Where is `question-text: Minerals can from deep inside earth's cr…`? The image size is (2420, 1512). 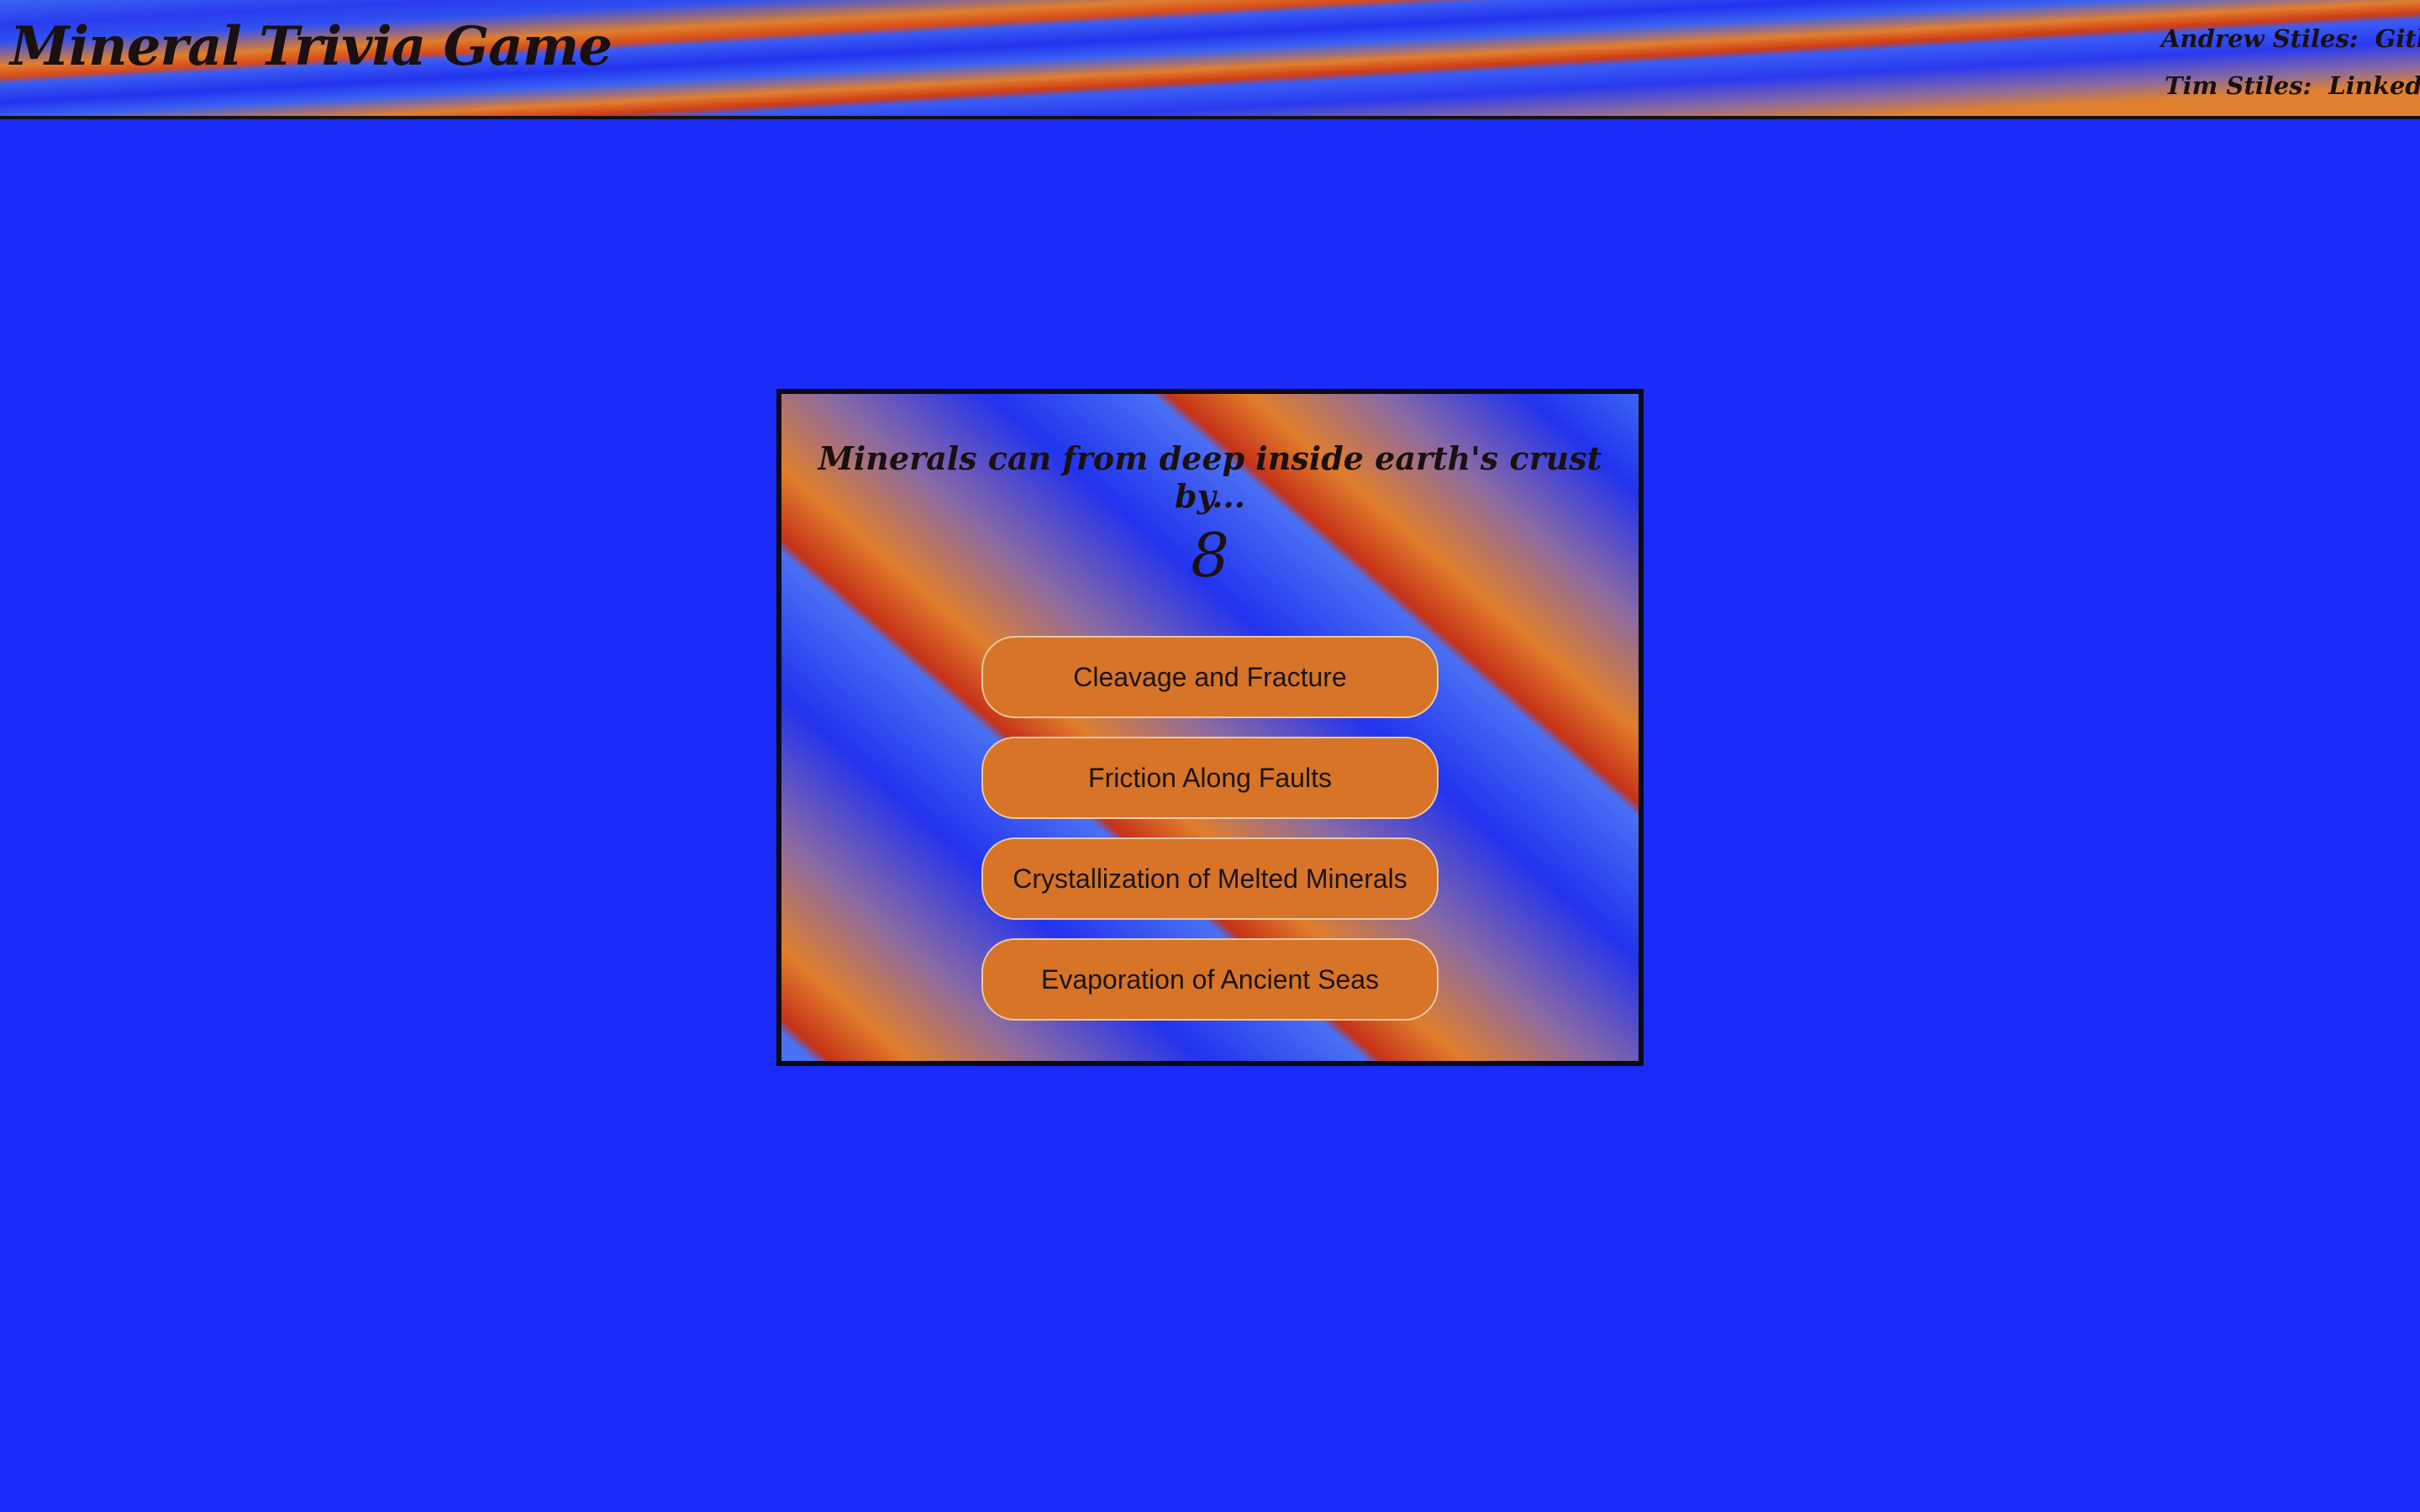 question-text: Minerals can from deep inside earth's cr… is located at coordinates (1210, 477).